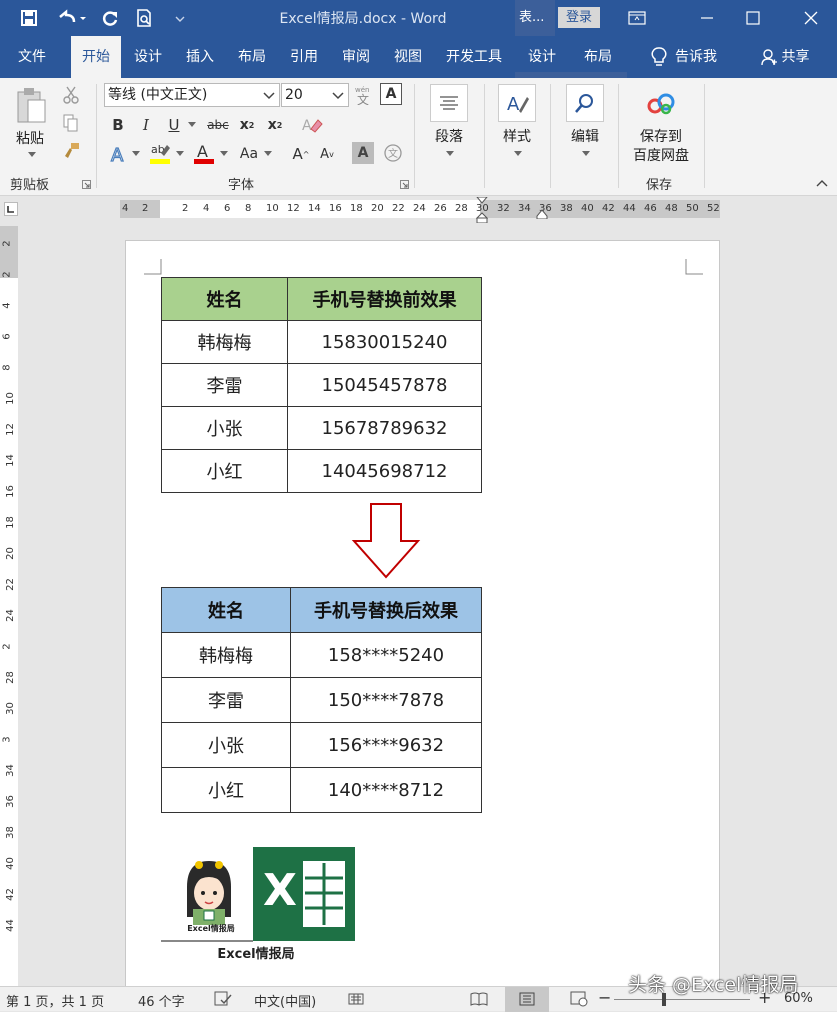 This screenshot has width=837, height=1012. I want to click on language-indicator: 中文(中国), so click(285, 1000).